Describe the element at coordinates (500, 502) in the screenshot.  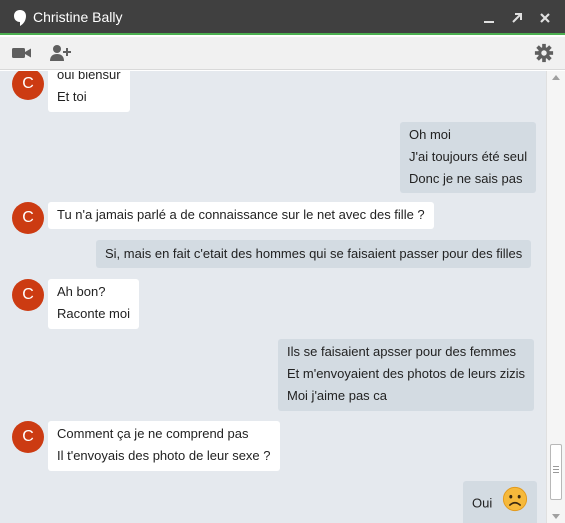
I see `outgoing-bubble: Oui` at that location.